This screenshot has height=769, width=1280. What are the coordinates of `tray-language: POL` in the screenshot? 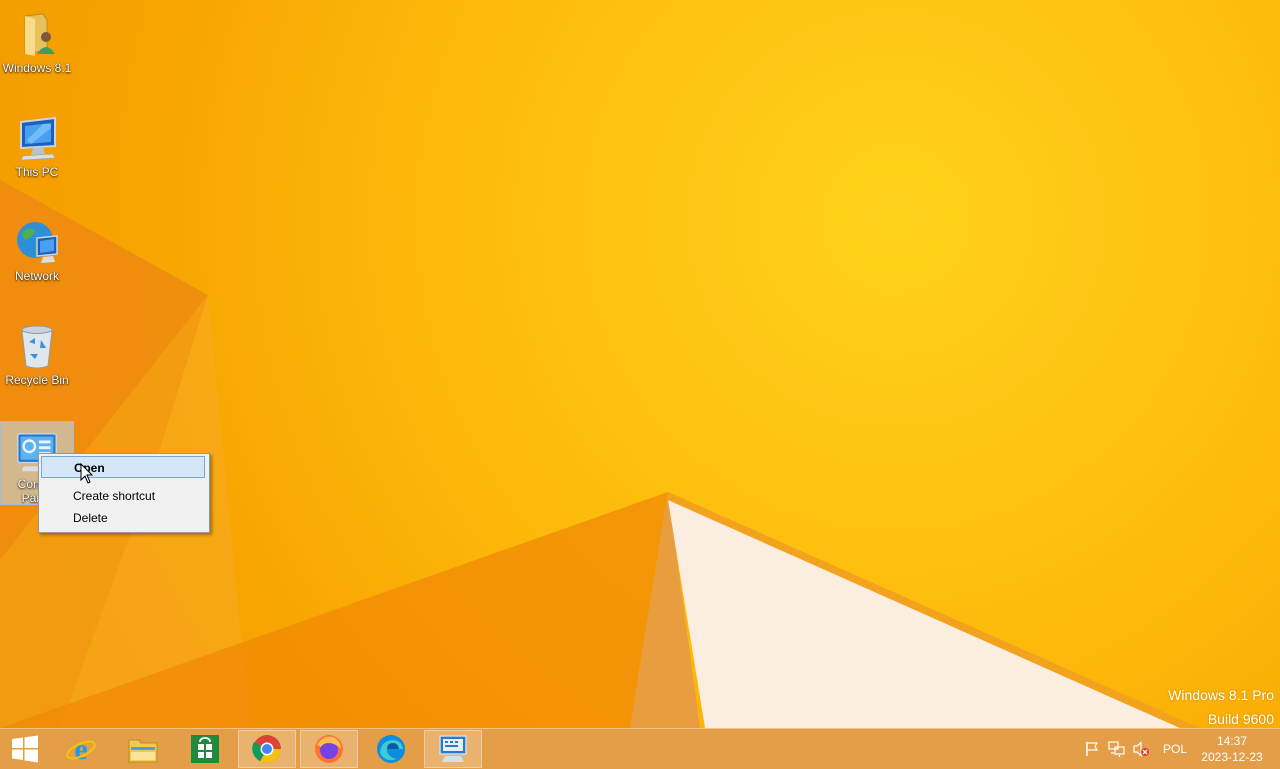 It's located at (1175, 749).